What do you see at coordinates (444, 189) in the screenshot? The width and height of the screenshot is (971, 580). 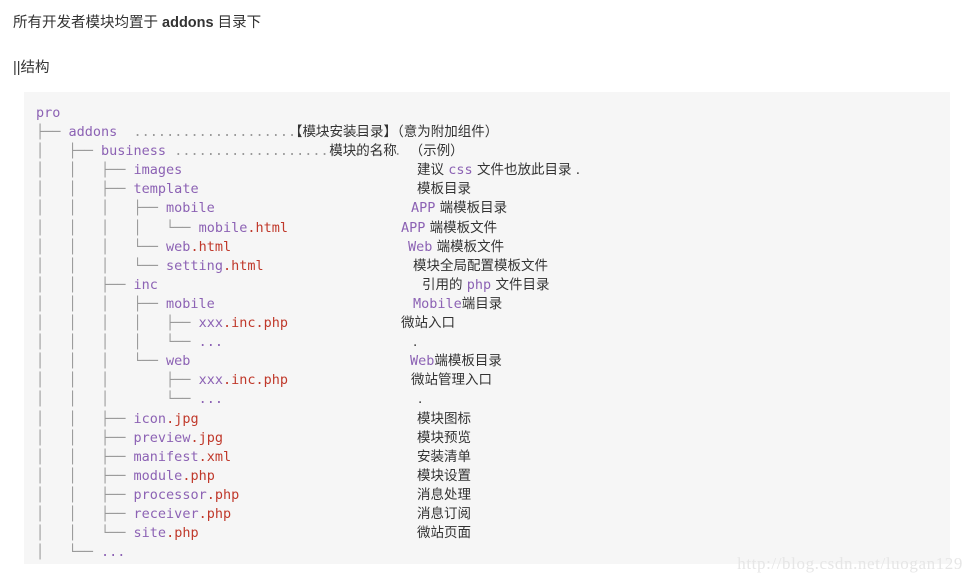 I see `annotation-text: 模板目录` at bounding box center [444, 189].